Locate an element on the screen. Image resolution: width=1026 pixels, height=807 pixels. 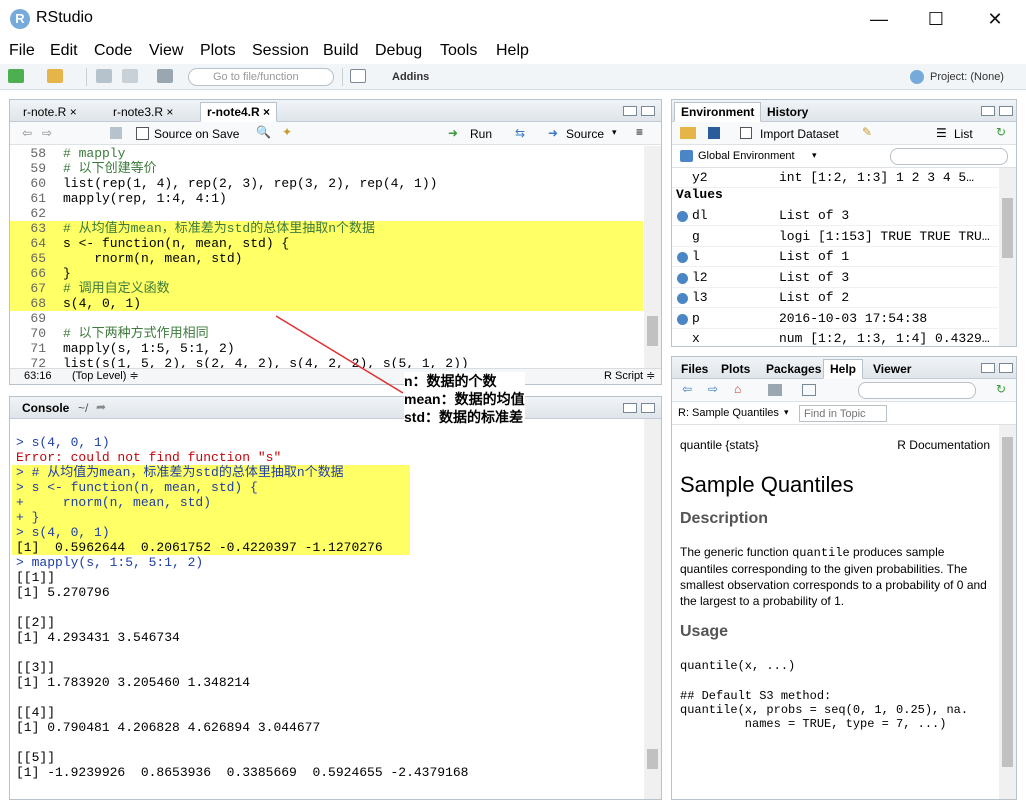
help-doc-label: R Documentation is located at coordinates (943, 445).